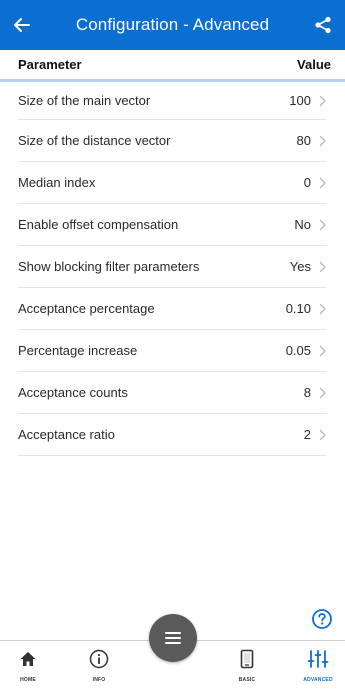 The width and height of the screenshot is (345, 693). What do you see at coordinates (172, 435) in the screenshot?
I see `parameter-row: Acceptance ratio 2` at bounding box center [172, 435].